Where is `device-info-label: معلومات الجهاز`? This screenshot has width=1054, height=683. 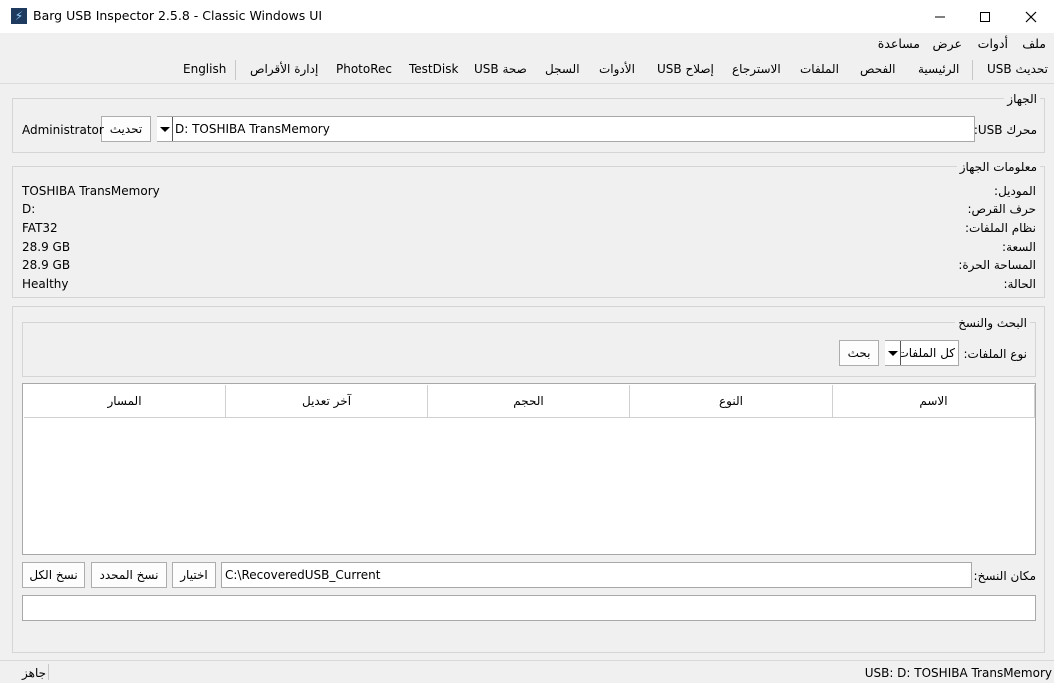 device-info-label: معلومات الجهاز is located at coordinates (998, 167).